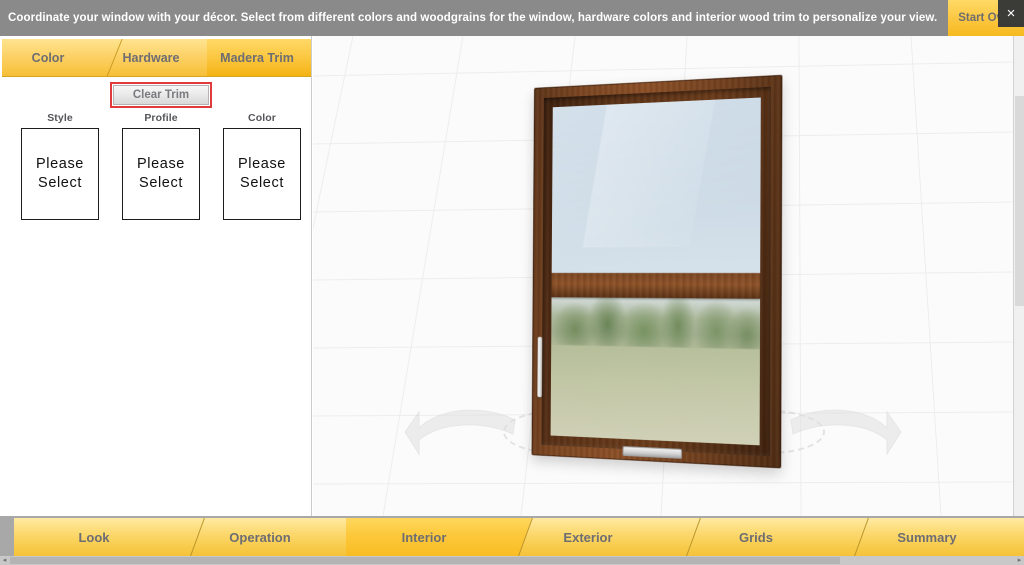 This screenshot has width=1024, height=565. I want to click on selector-color-value-line1: Please, so click(262, 164).